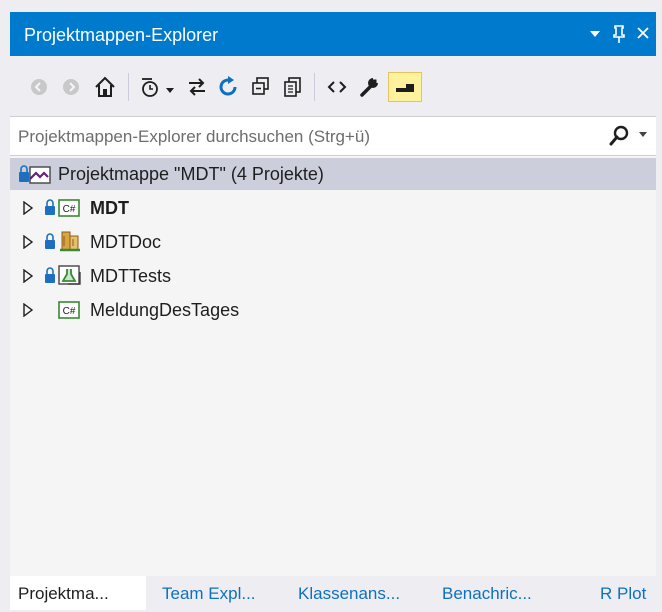 This screenshot has width=662, height=612. Describe the element at coordinates (125, 242) in the screenshot. I see `project-label: MDTDoc` at that location.